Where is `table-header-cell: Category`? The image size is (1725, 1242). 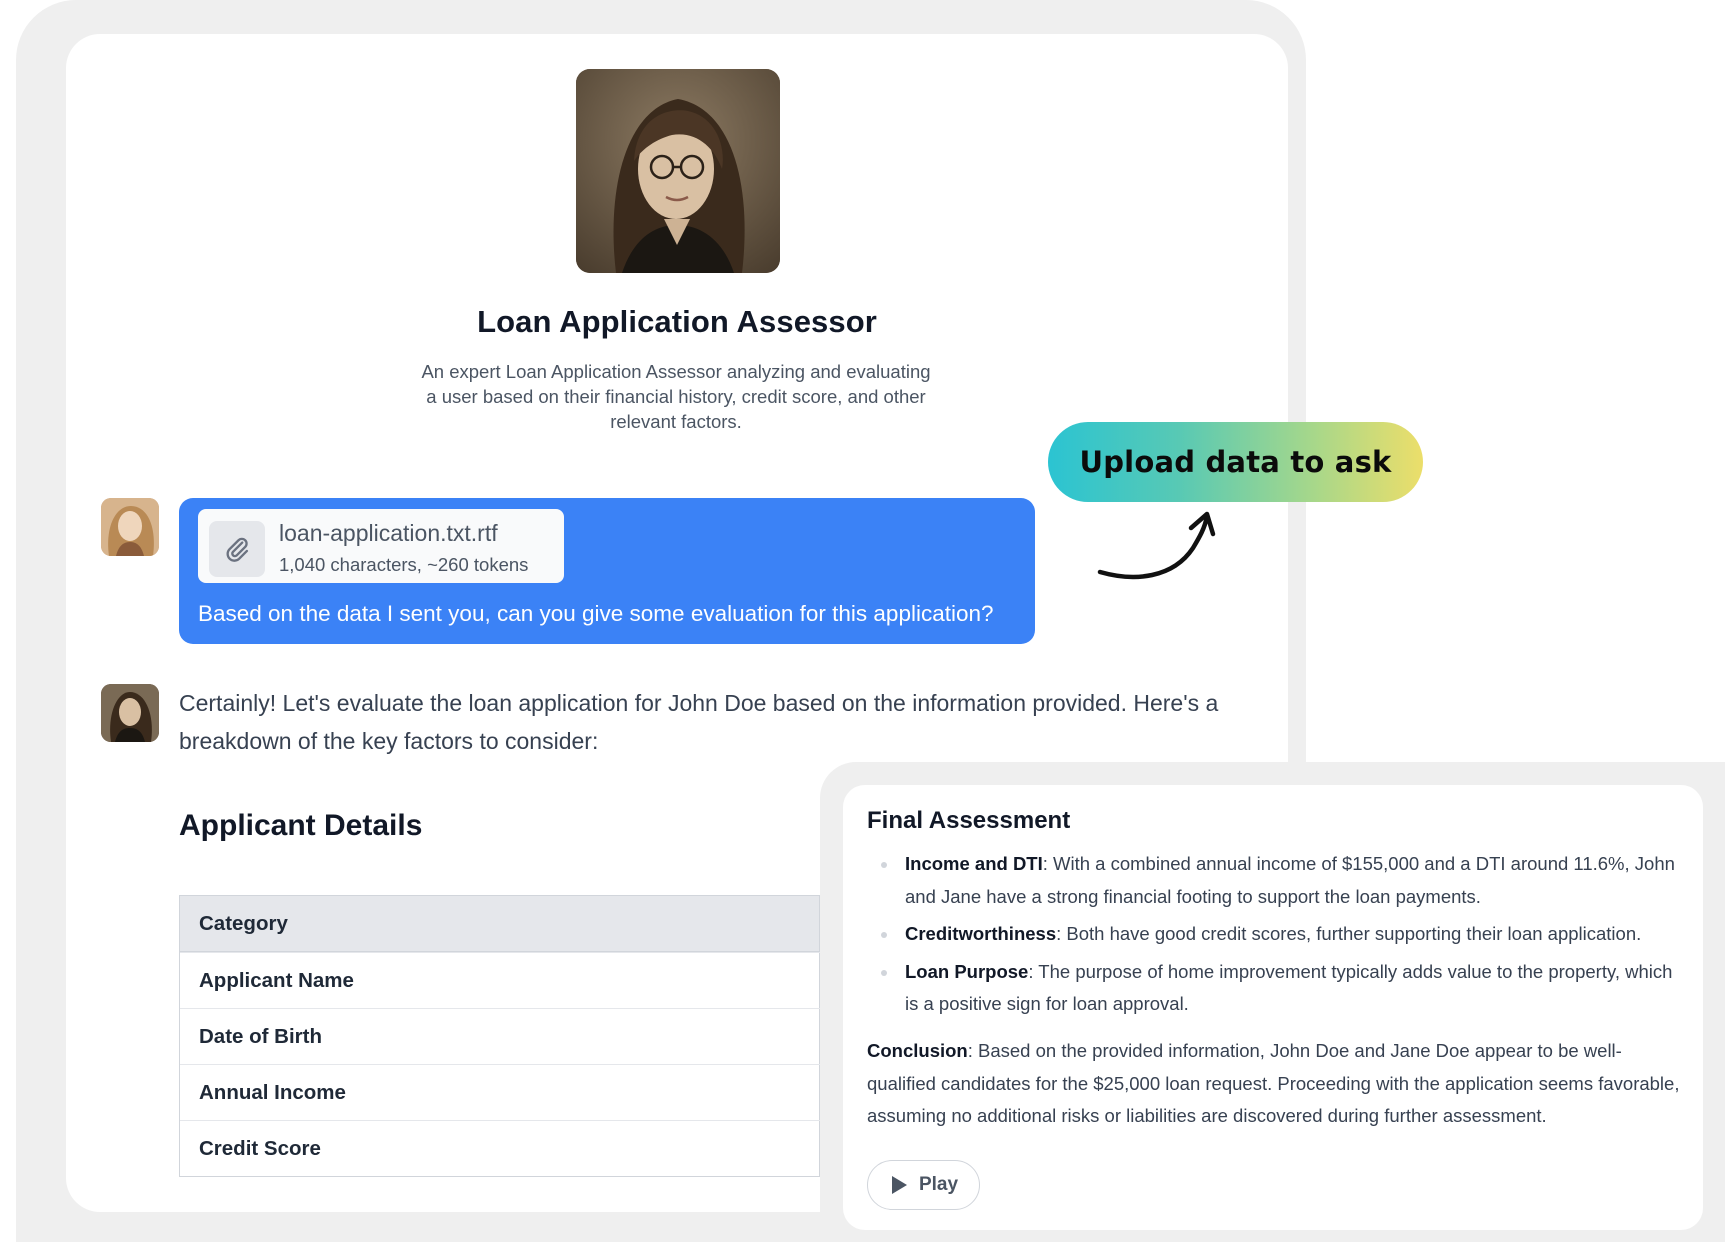
table-header-cell: Category is located at coordinates (500, 923).